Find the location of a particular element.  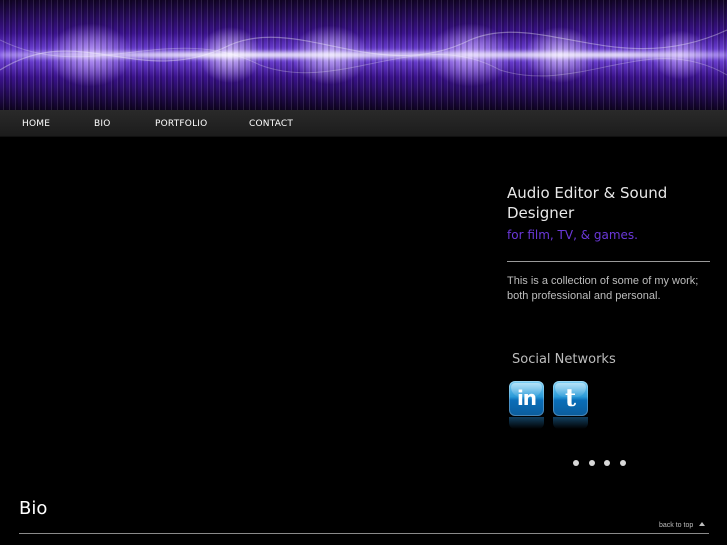

linkedin-icon-reflection is located at coordinates (526, 423).